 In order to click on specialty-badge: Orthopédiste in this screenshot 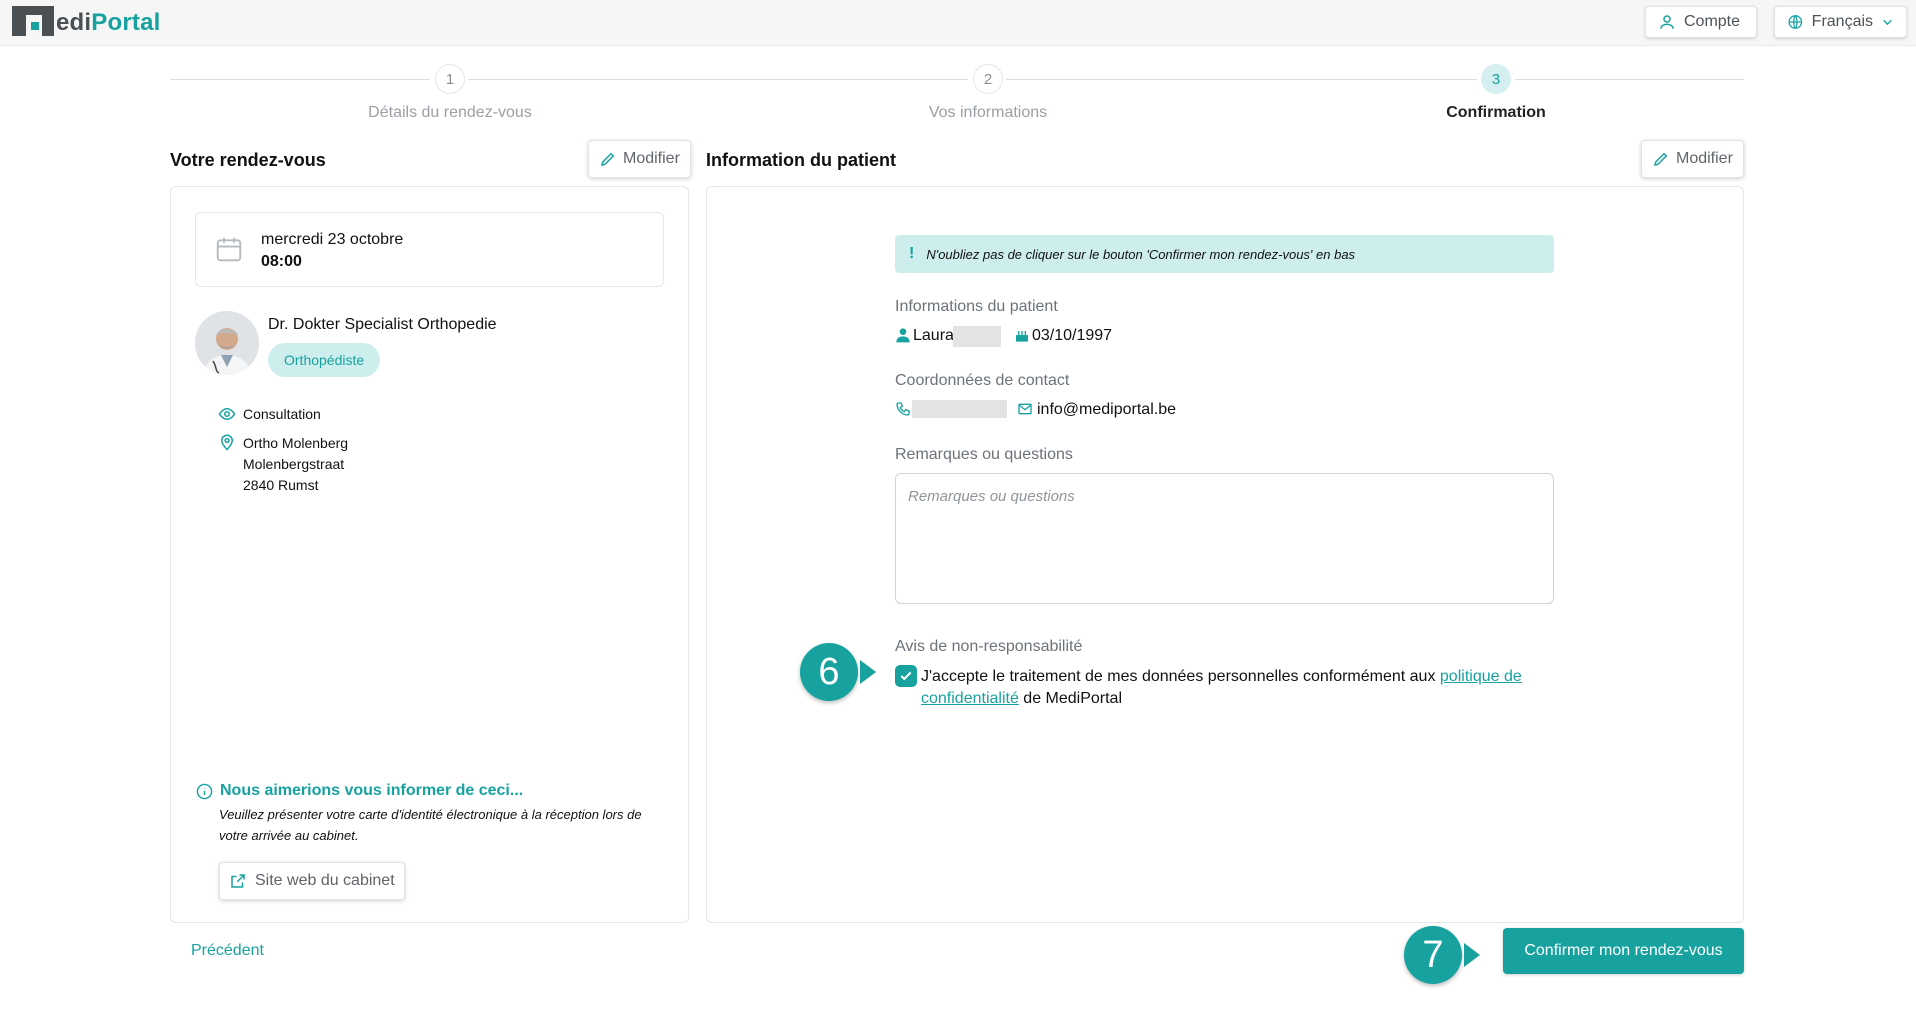, I will do `click(324, 360)`.